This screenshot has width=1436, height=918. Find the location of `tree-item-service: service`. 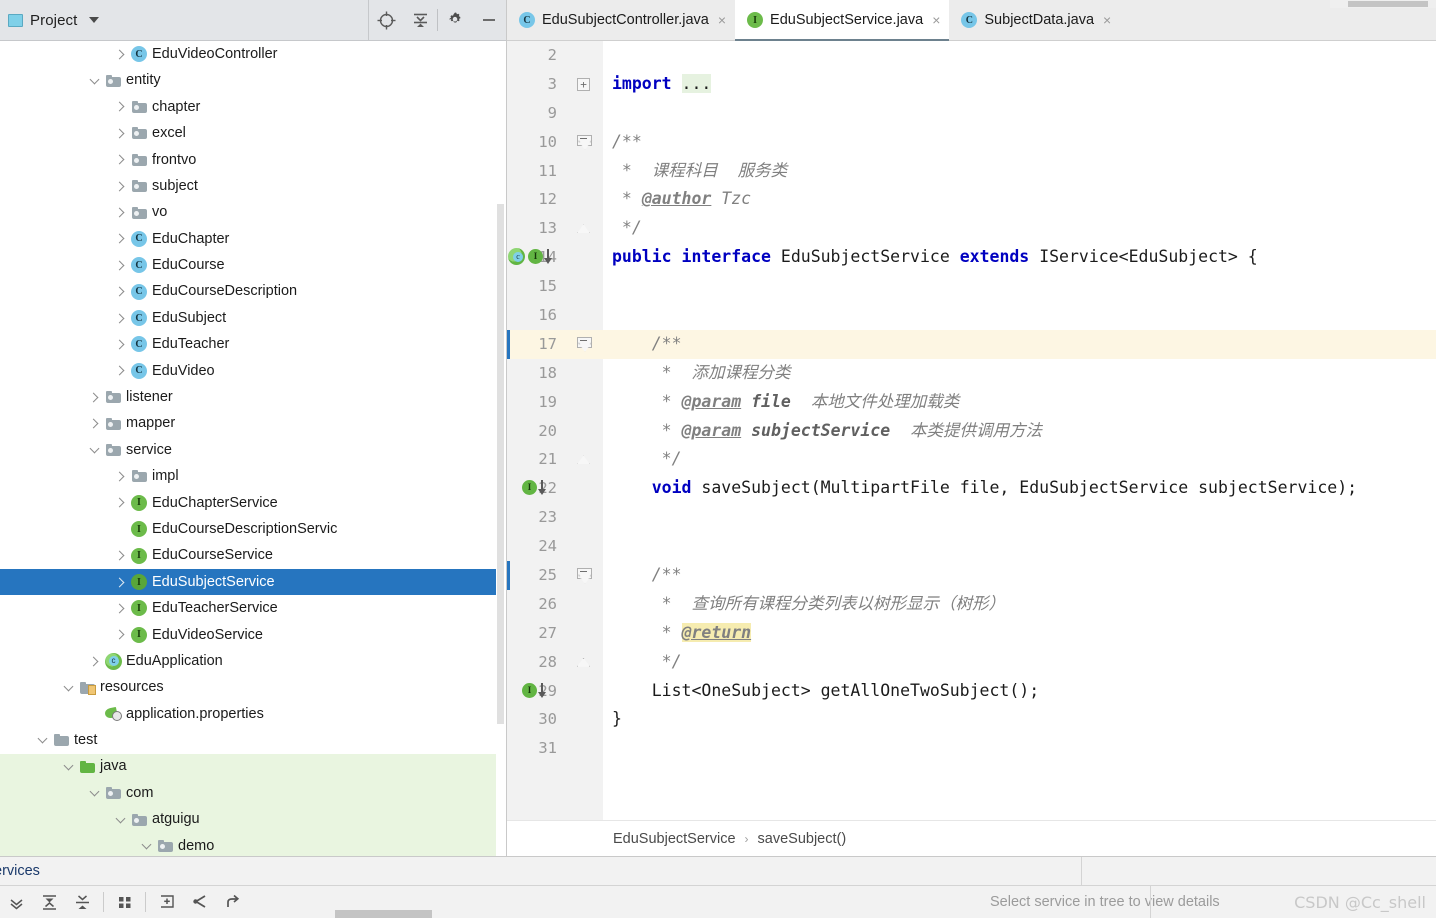

tree-item-service: service is located at coordinates (248, 450).